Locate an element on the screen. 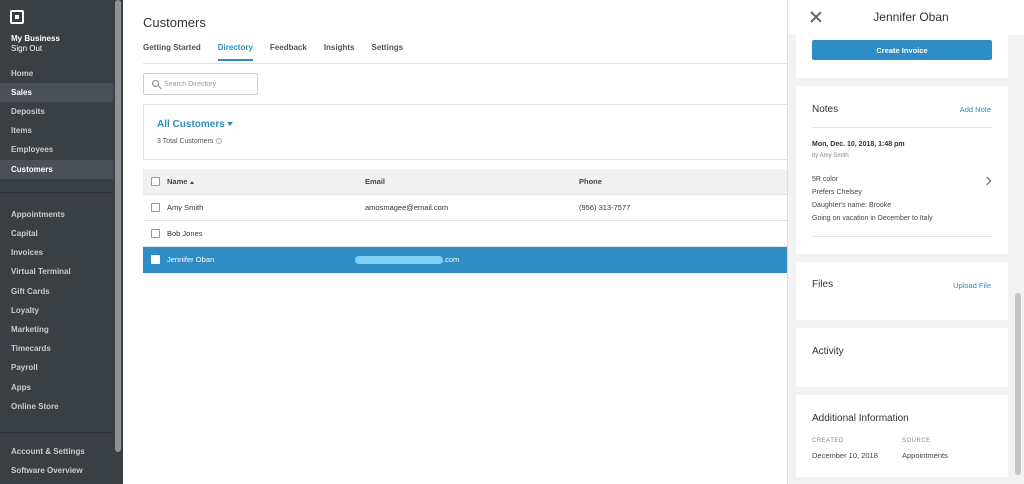 The image size is (1024, 484). tab-insights: Insights is located at coordinates (339, 52).